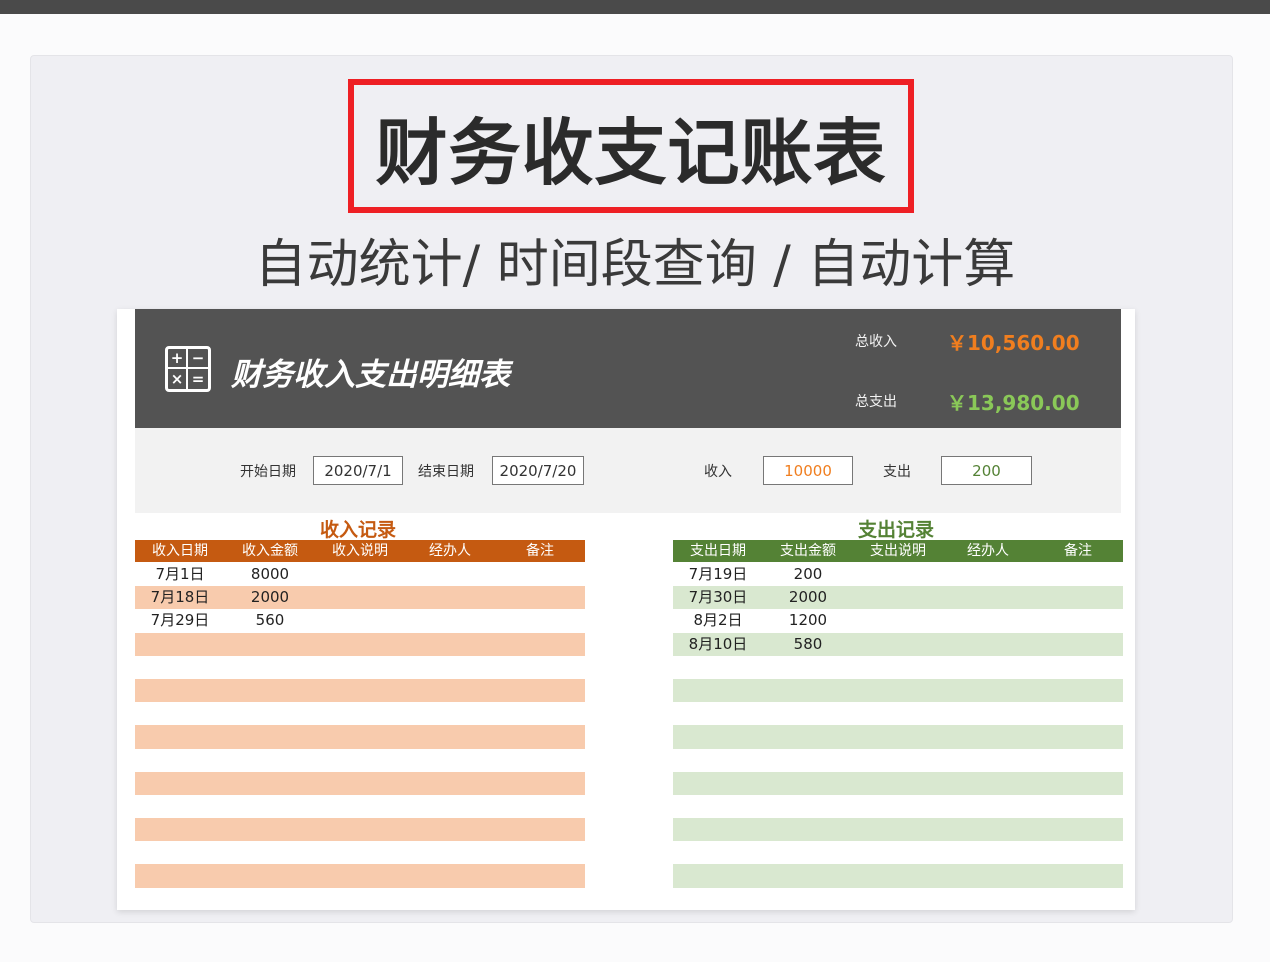  Describe the element at coordinates (180, 620) in the screenshot. I see `table-cell: 7月29日` at that location.